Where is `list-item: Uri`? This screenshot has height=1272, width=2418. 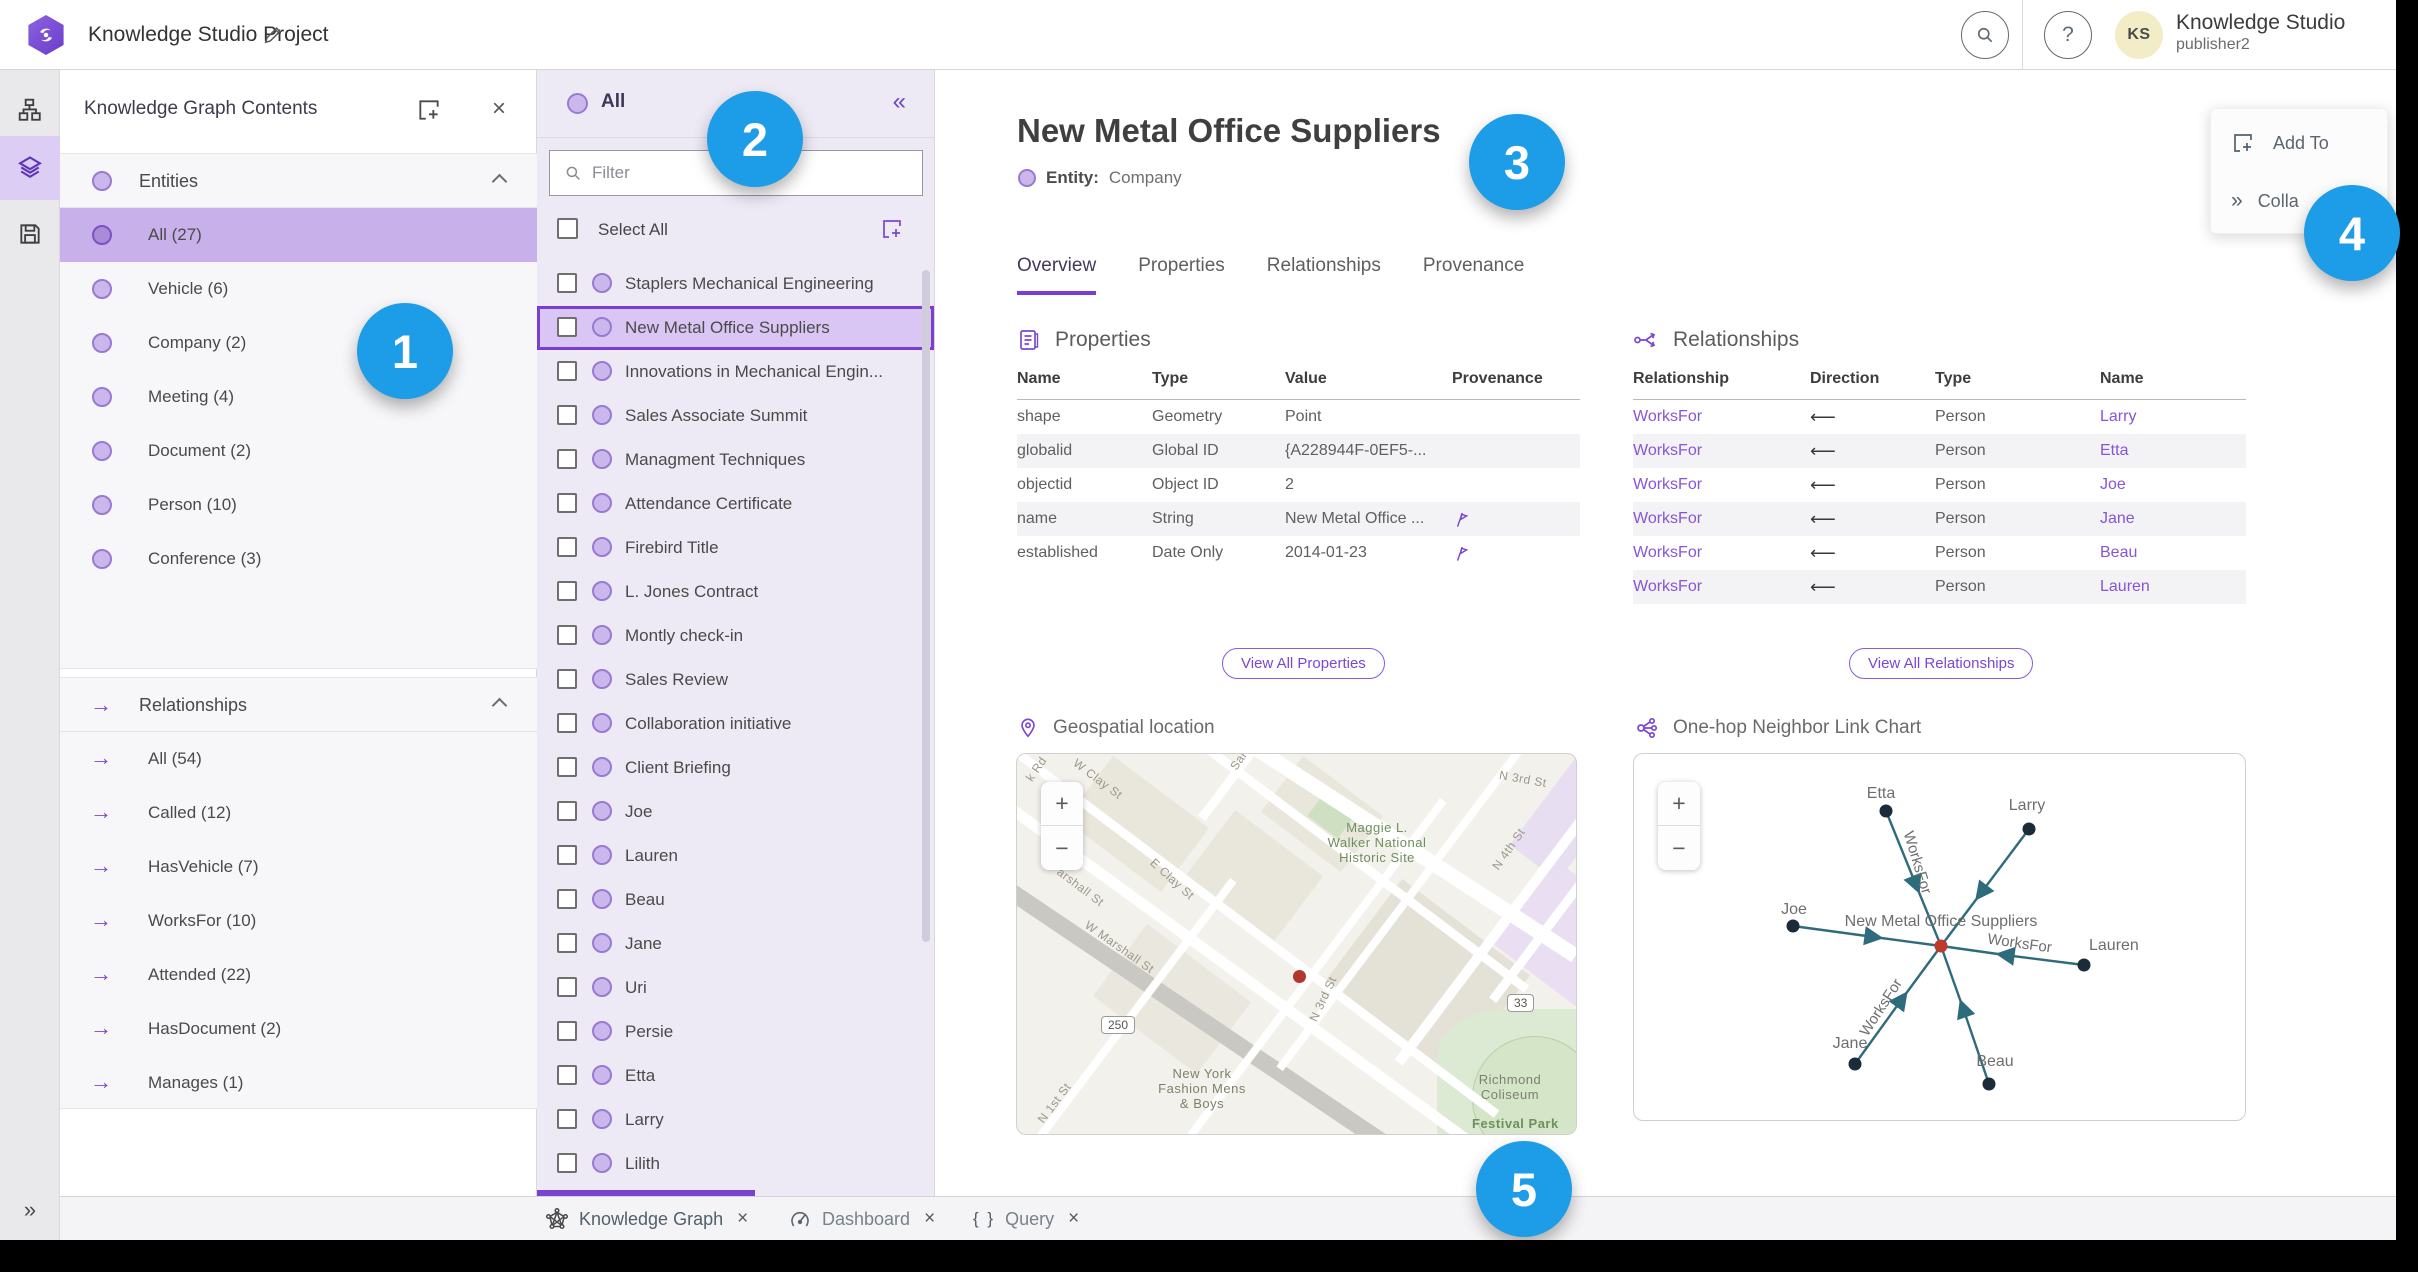
list-item: Uri is located at coordinates (735, 988).